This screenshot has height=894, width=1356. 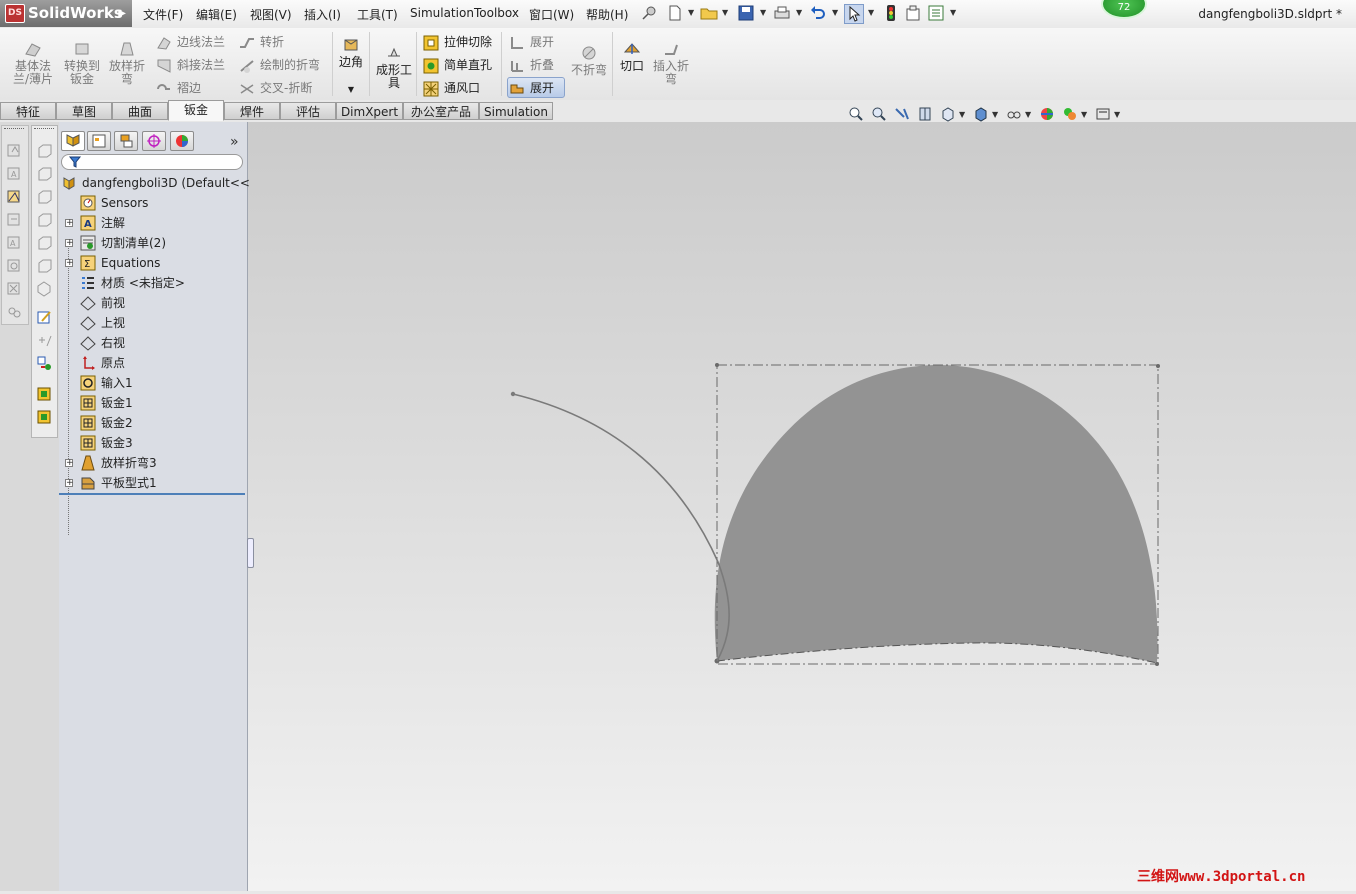 What do you see at coordinates (856, 114) in the screenshot?
I see `zoom-to-fit-icon` at bounding box center [856, 114].